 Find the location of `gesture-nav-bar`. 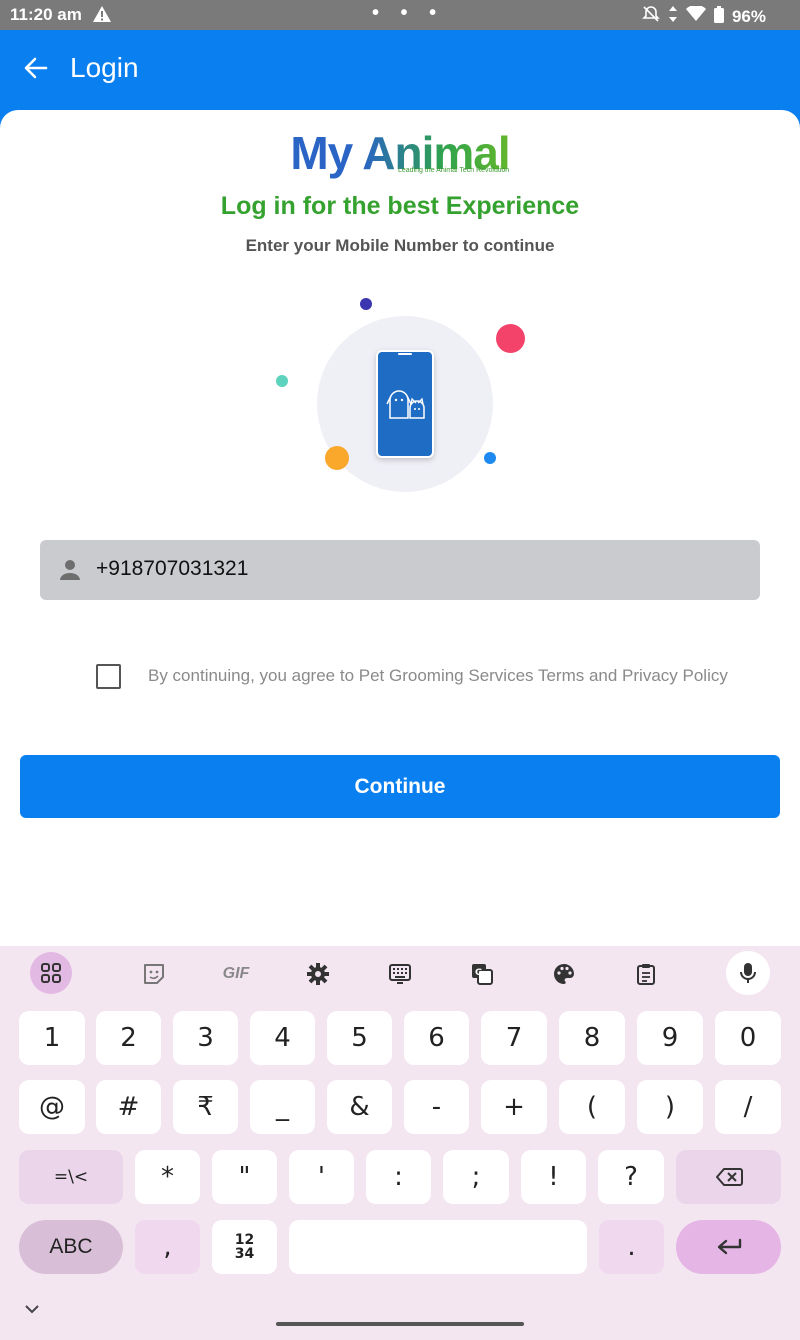

gesture-nav-bar is located at coordinates (400, 1324).